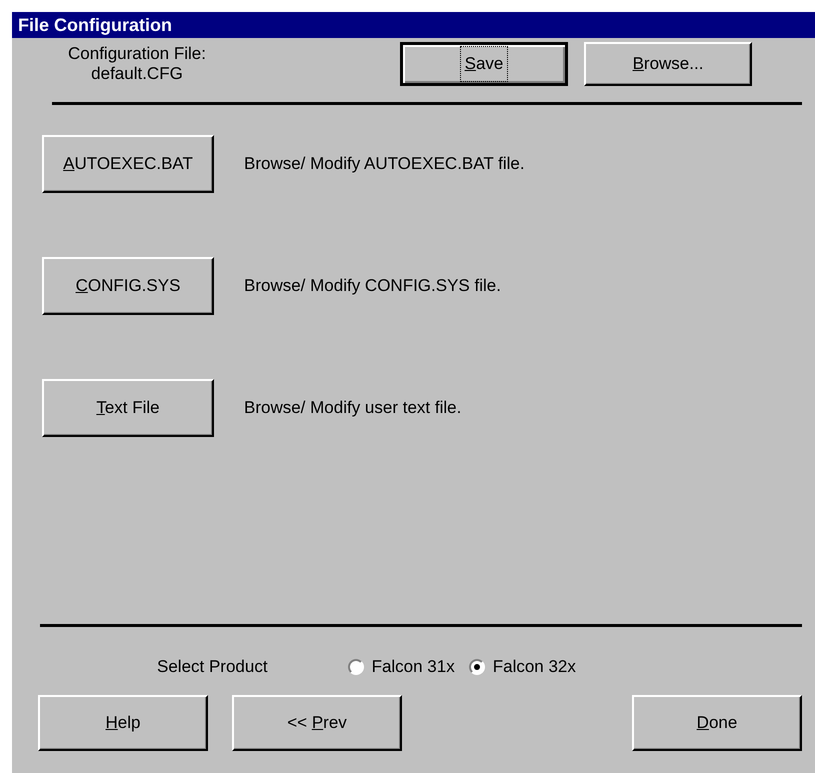 The width and height of the screenshot is (815, 773). I want to click on nav-button: Help, so click(123, 723).